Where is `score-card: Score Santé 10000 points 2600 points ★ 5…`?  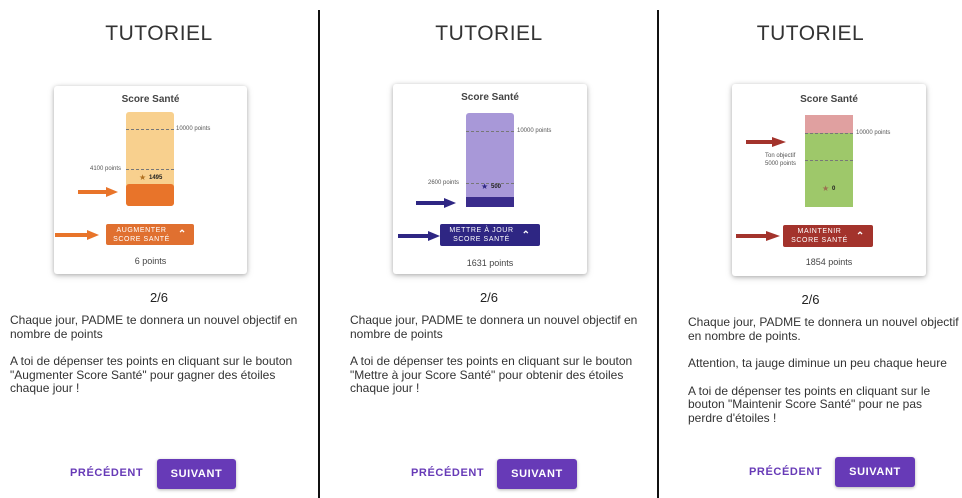
score-card: Score Santé 10000 points 2600 points ★ 5… is located at coordinates (490, 179).